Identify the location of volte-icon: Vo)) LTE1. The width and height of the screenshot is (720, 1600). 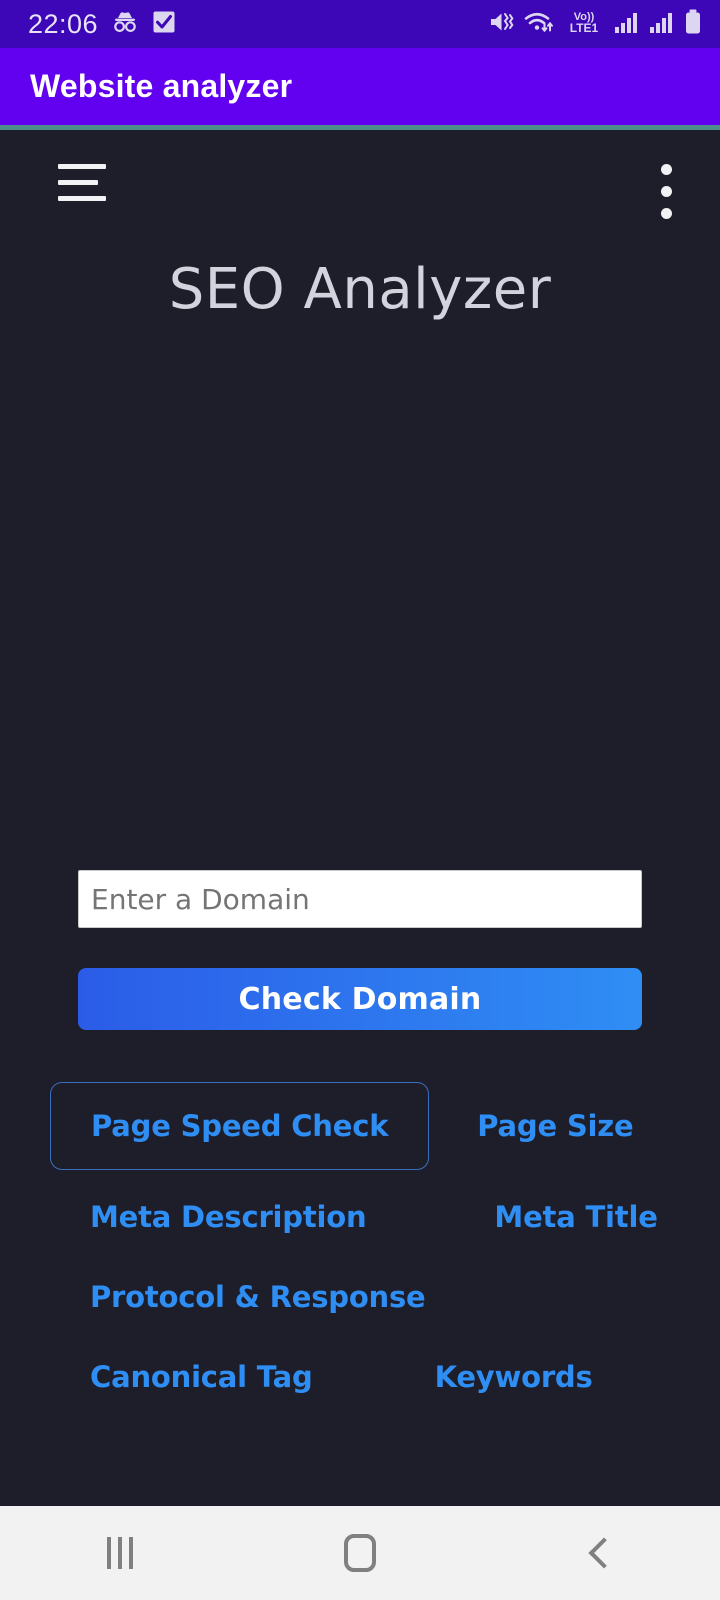
(584, 24).